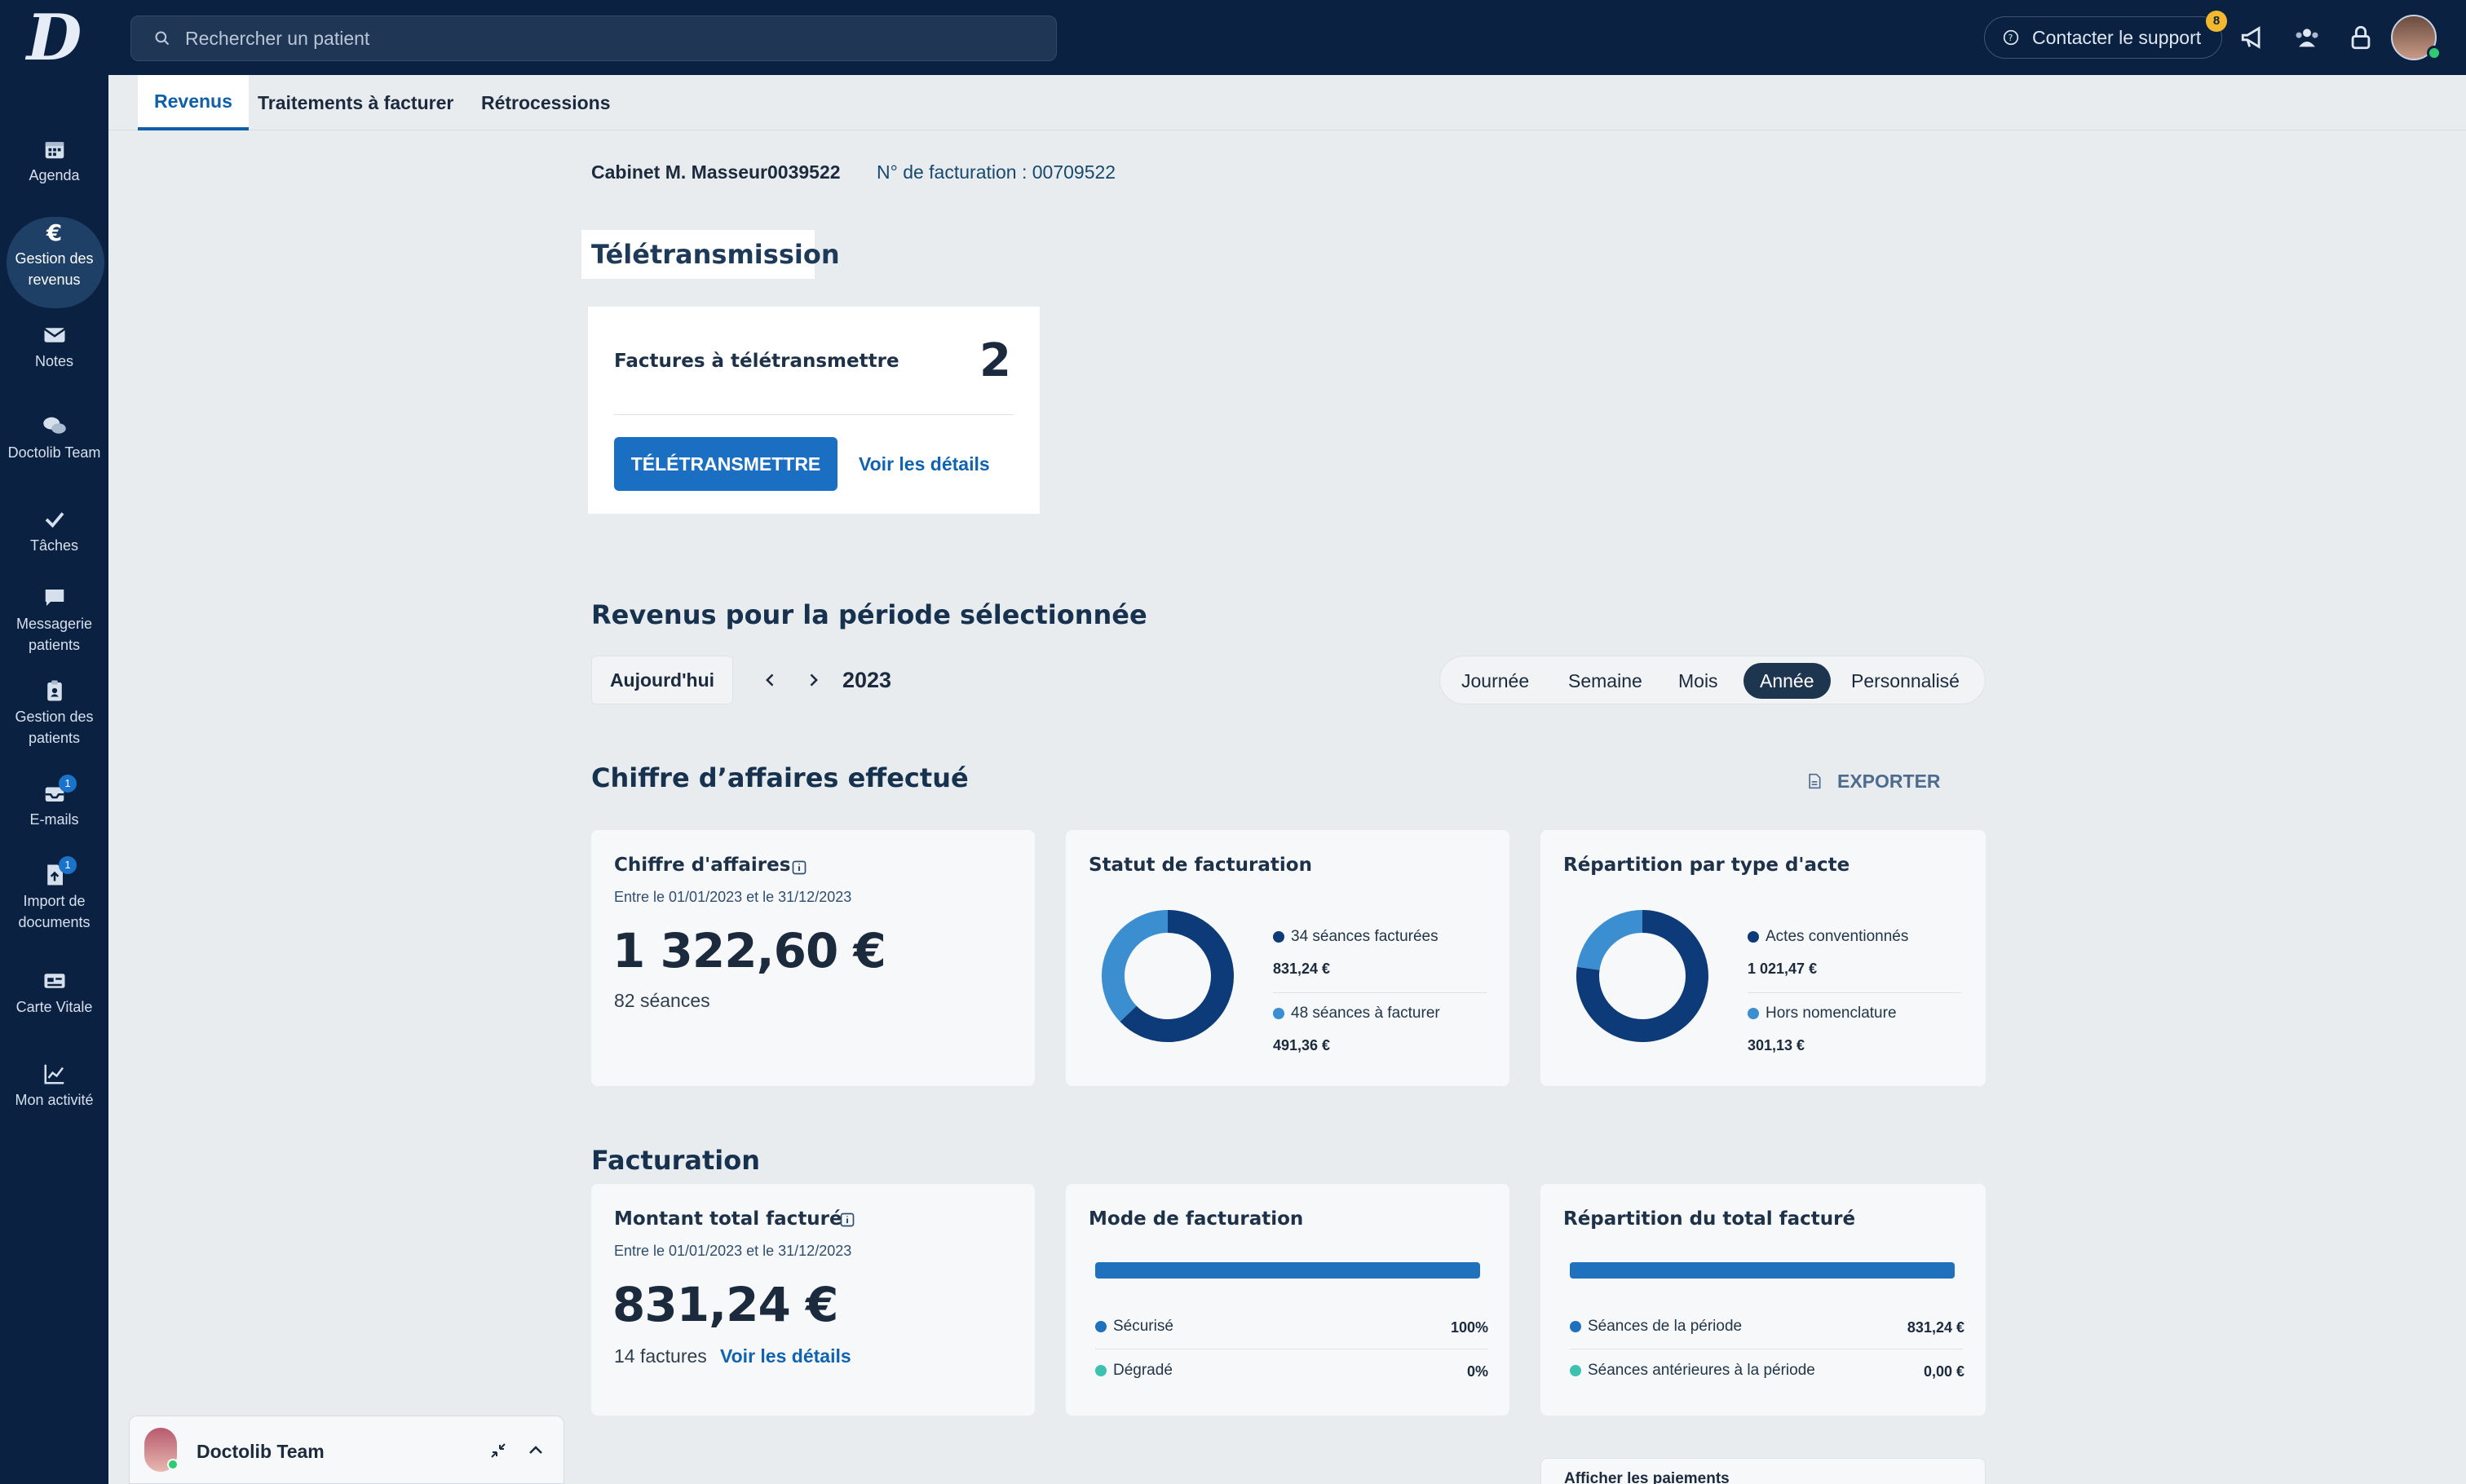 This screenshot has width=2466, height=1484. I want to click on legend-value: 0%, so click(1477, 1371).